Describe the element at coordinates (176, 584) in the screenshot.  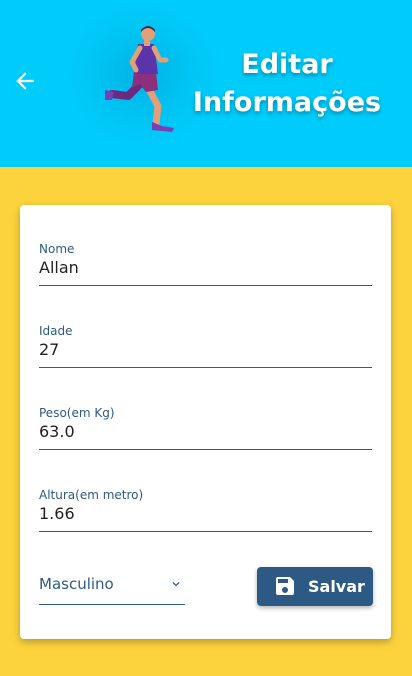
I see `chevron-down-icon` at that location.